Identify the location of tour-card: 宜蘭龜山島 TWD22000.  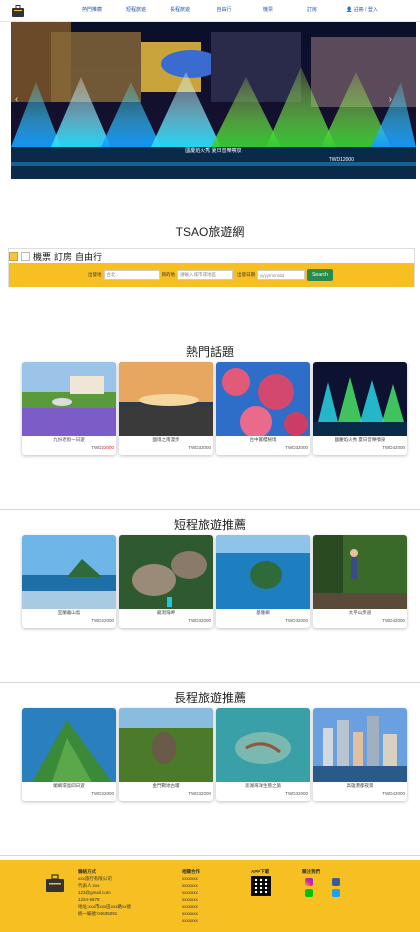
(69, 581).